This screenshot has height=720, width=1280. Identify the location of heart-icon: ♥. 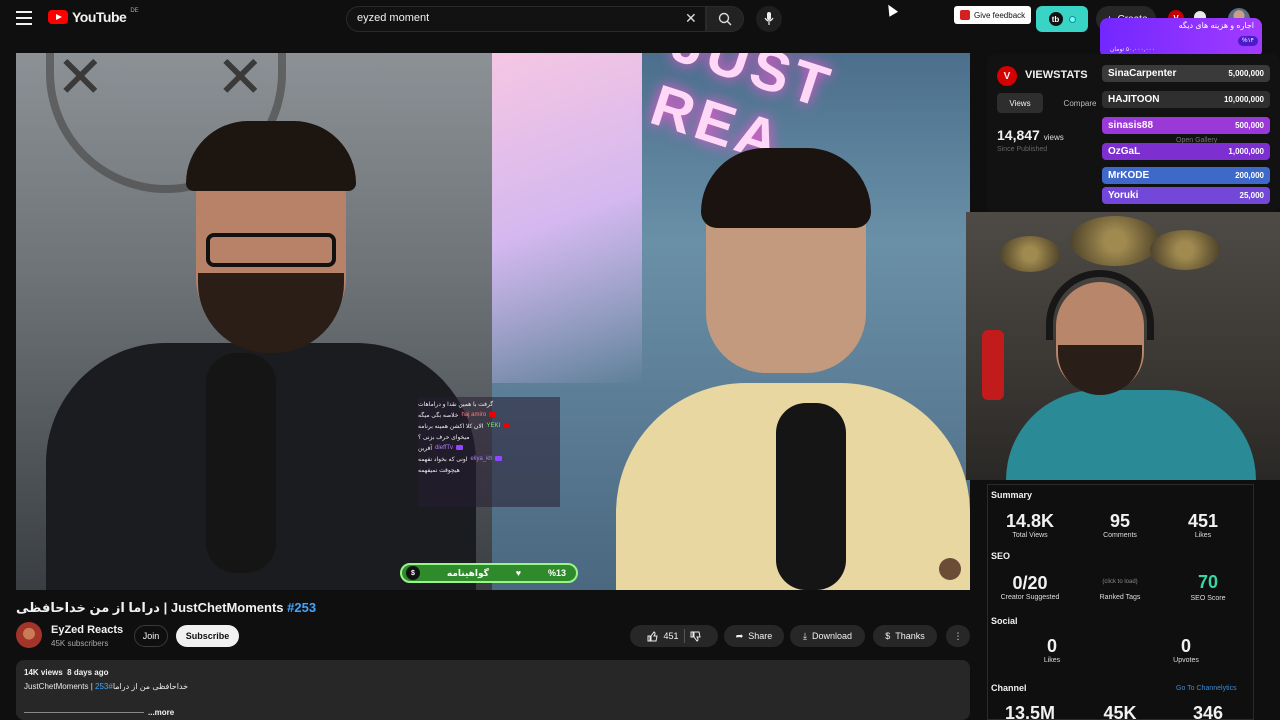
(518, 573).